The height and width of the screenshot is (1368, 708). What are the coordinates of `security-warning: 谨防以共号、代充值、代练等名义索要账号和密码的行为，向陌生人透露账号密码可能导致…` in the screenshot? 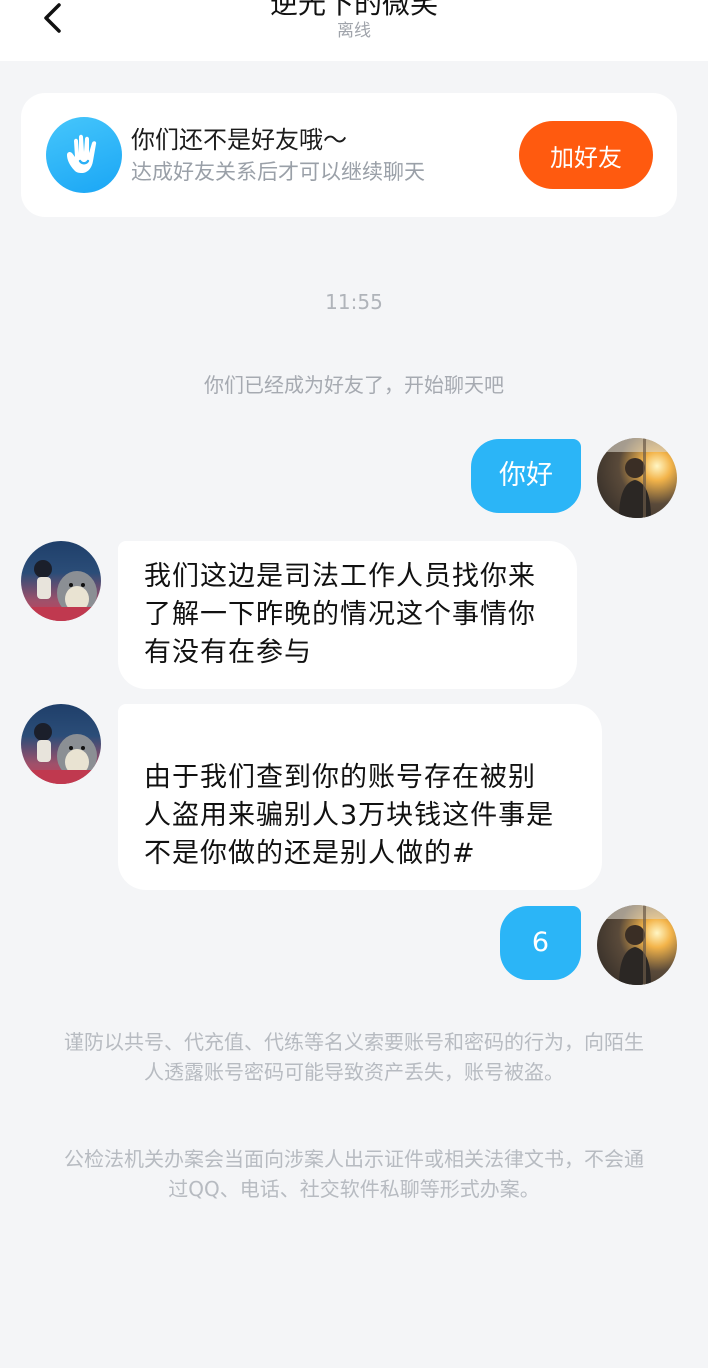 It's located at (354, 1057).